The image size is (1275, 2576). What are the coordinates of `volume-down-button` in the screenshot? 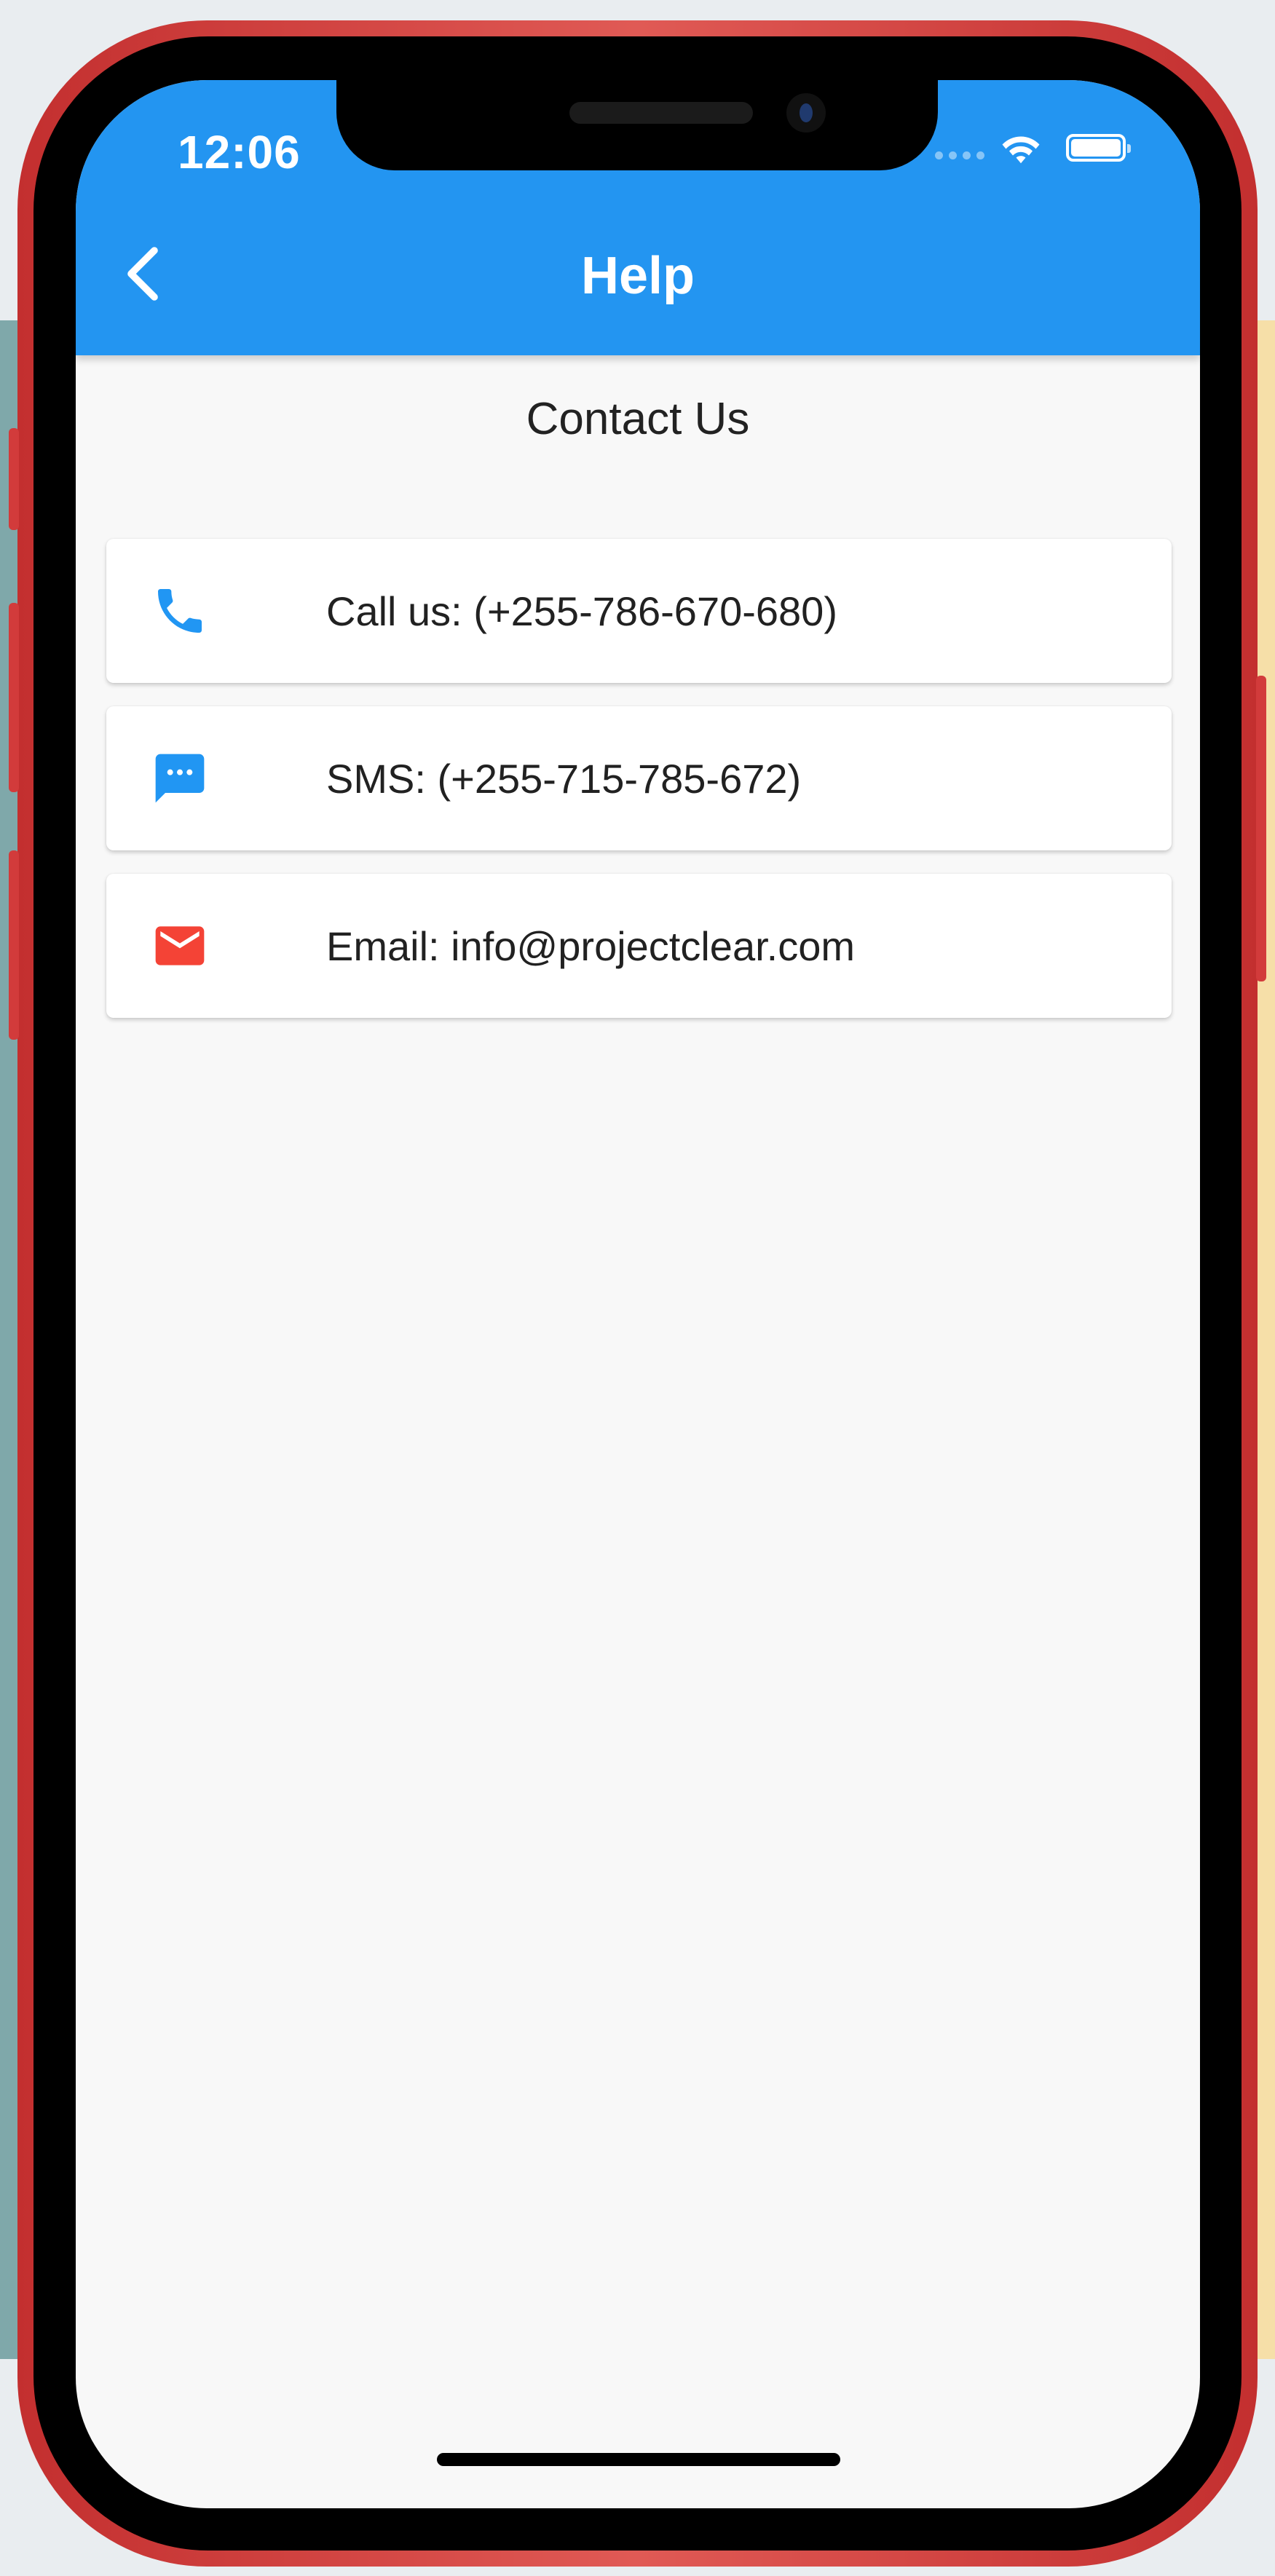 It's located at (14, 945).